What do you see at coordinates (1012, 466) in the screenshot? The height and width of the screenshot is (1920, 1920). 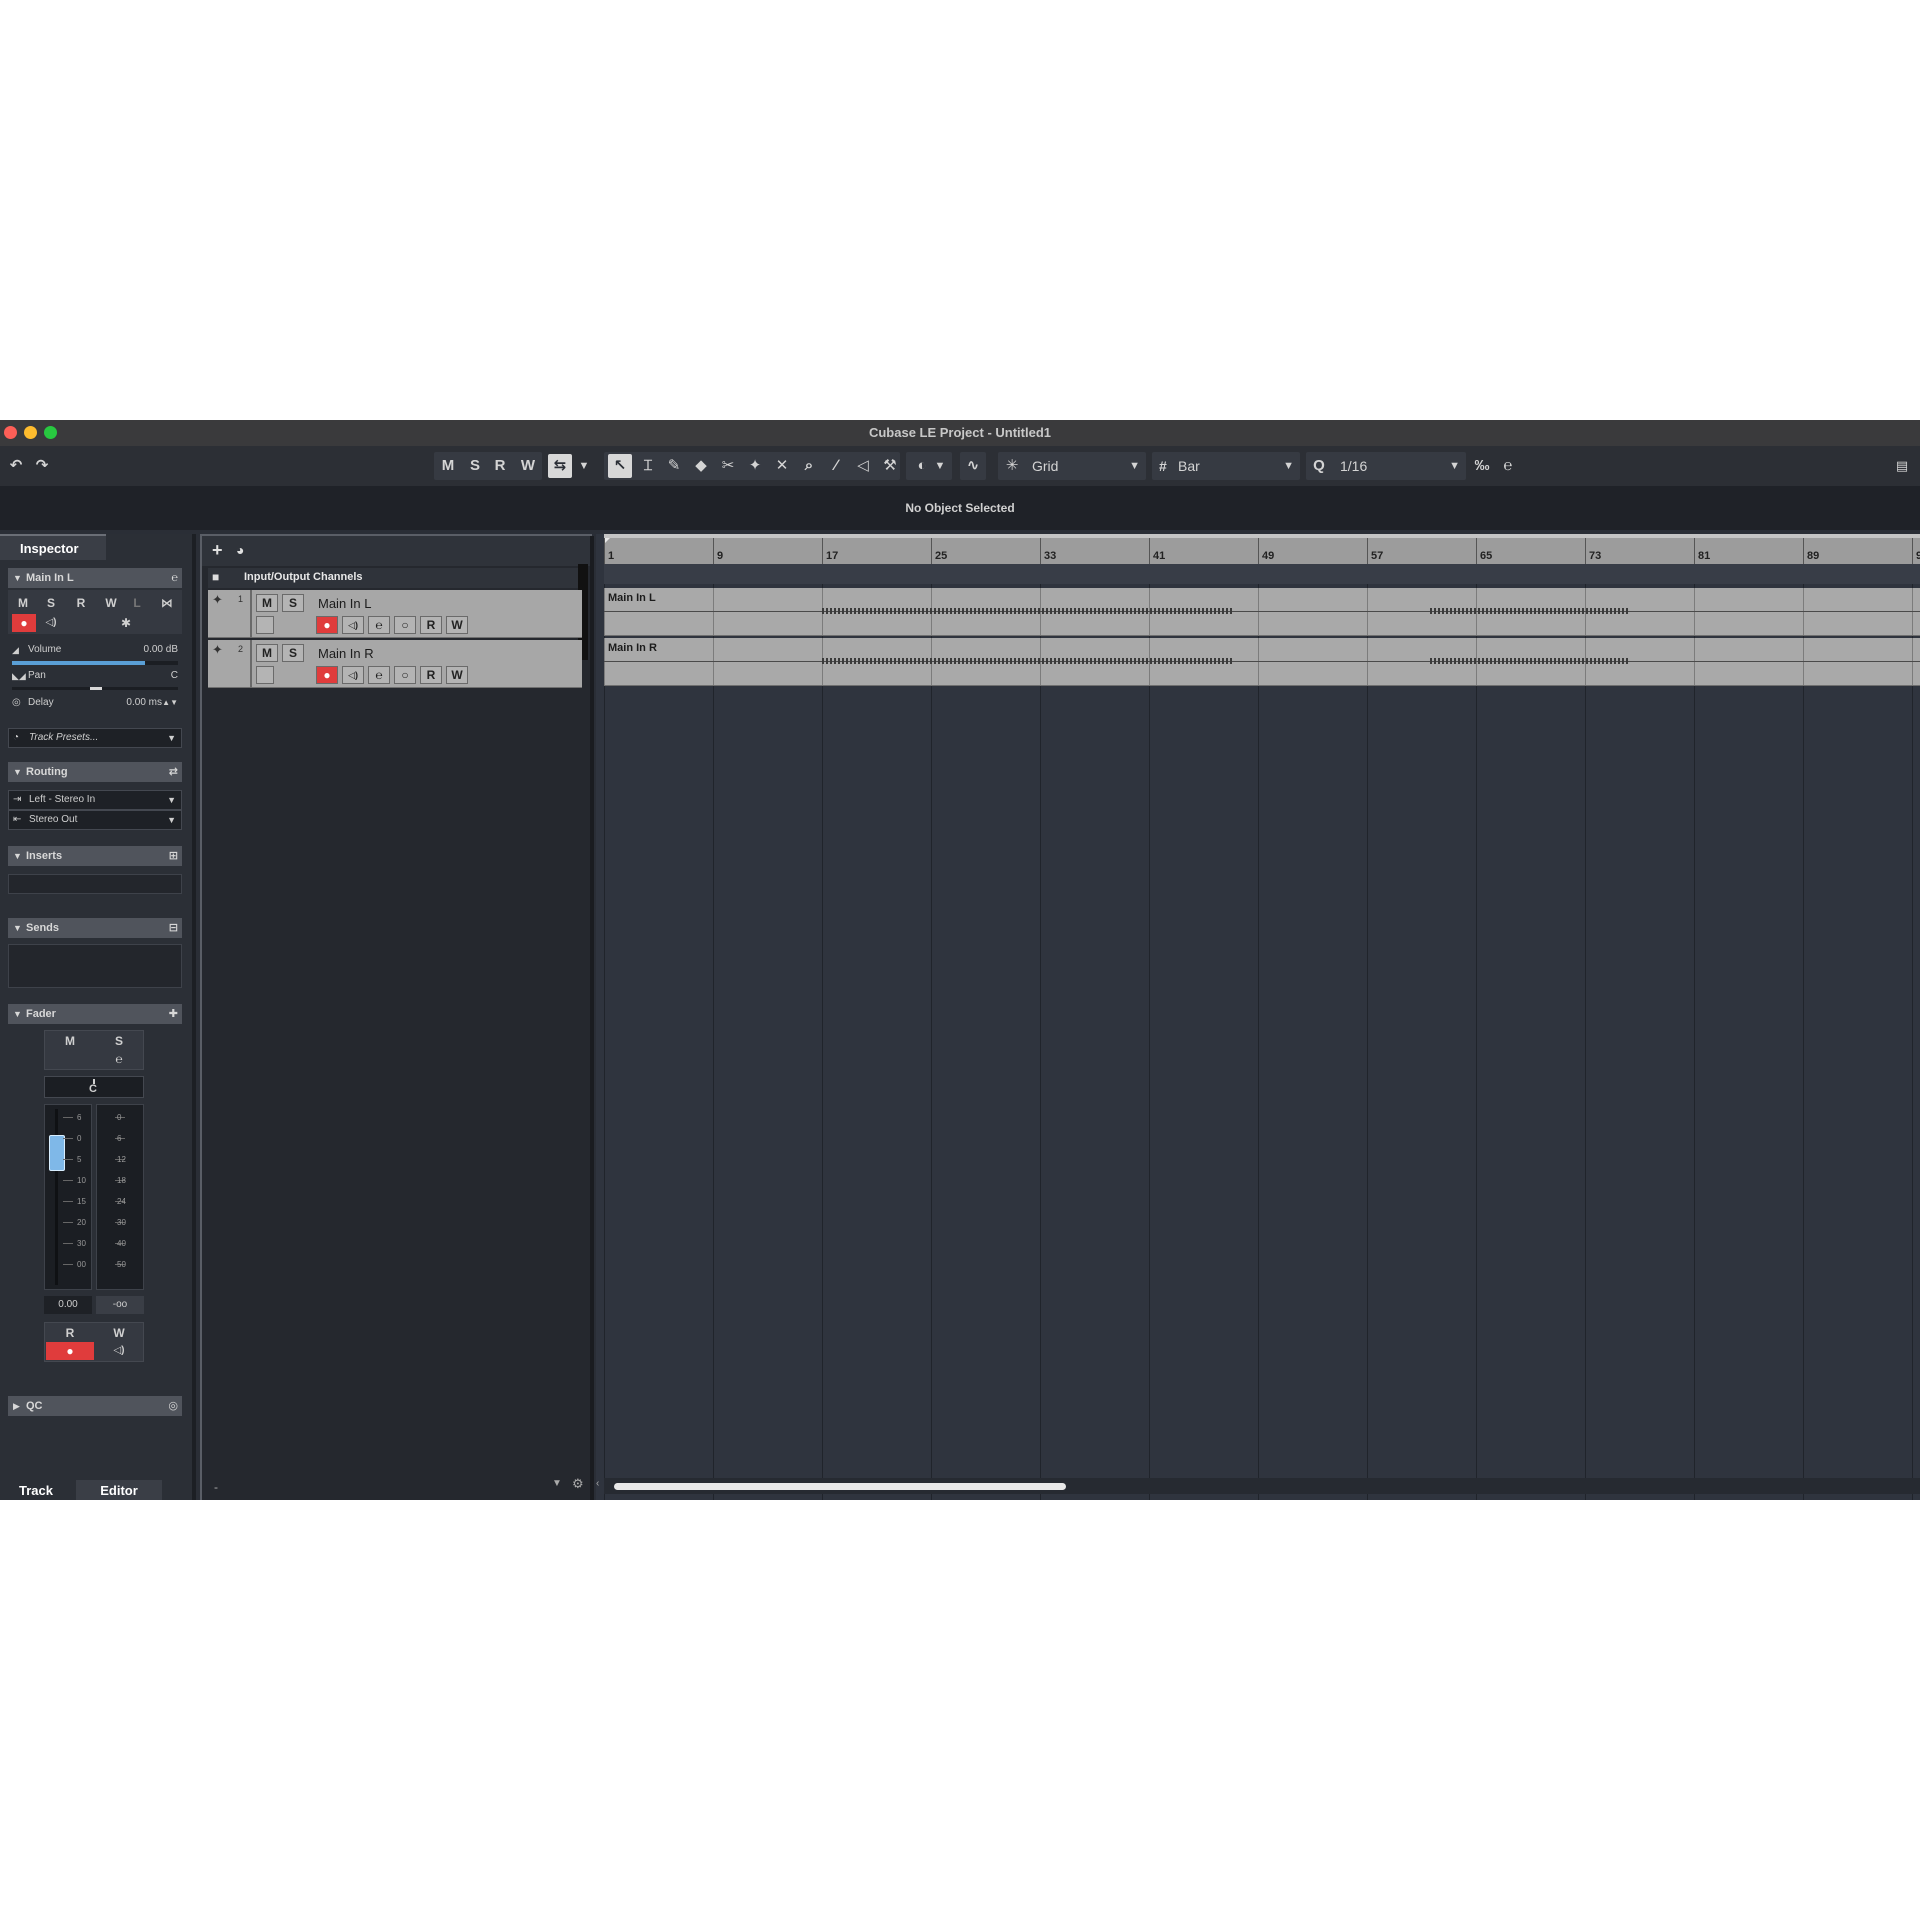 I see `snap-toggle-icon: ✳` at bounding box center [1012, 466].